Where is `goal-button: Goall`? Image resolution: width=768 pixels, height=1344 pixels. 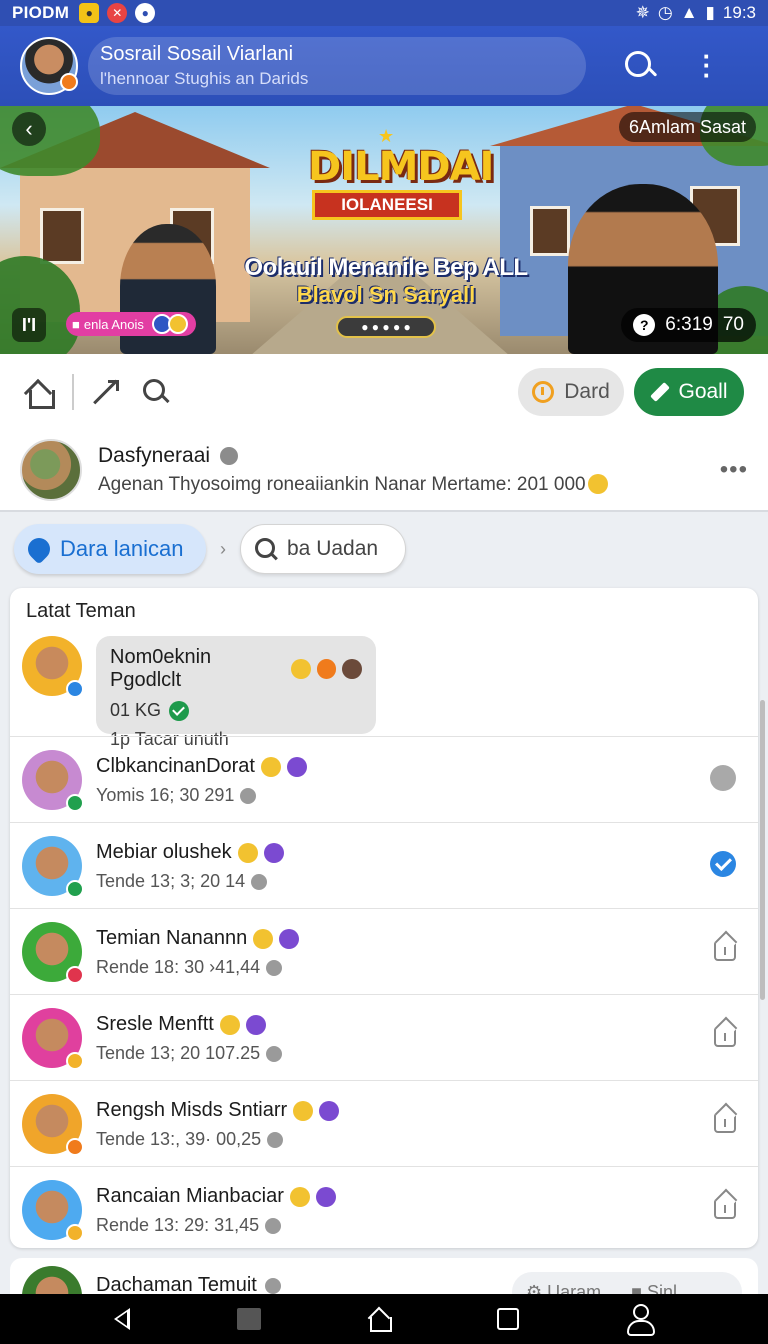
goal-button: Goall is located at coordinates (689, 392).